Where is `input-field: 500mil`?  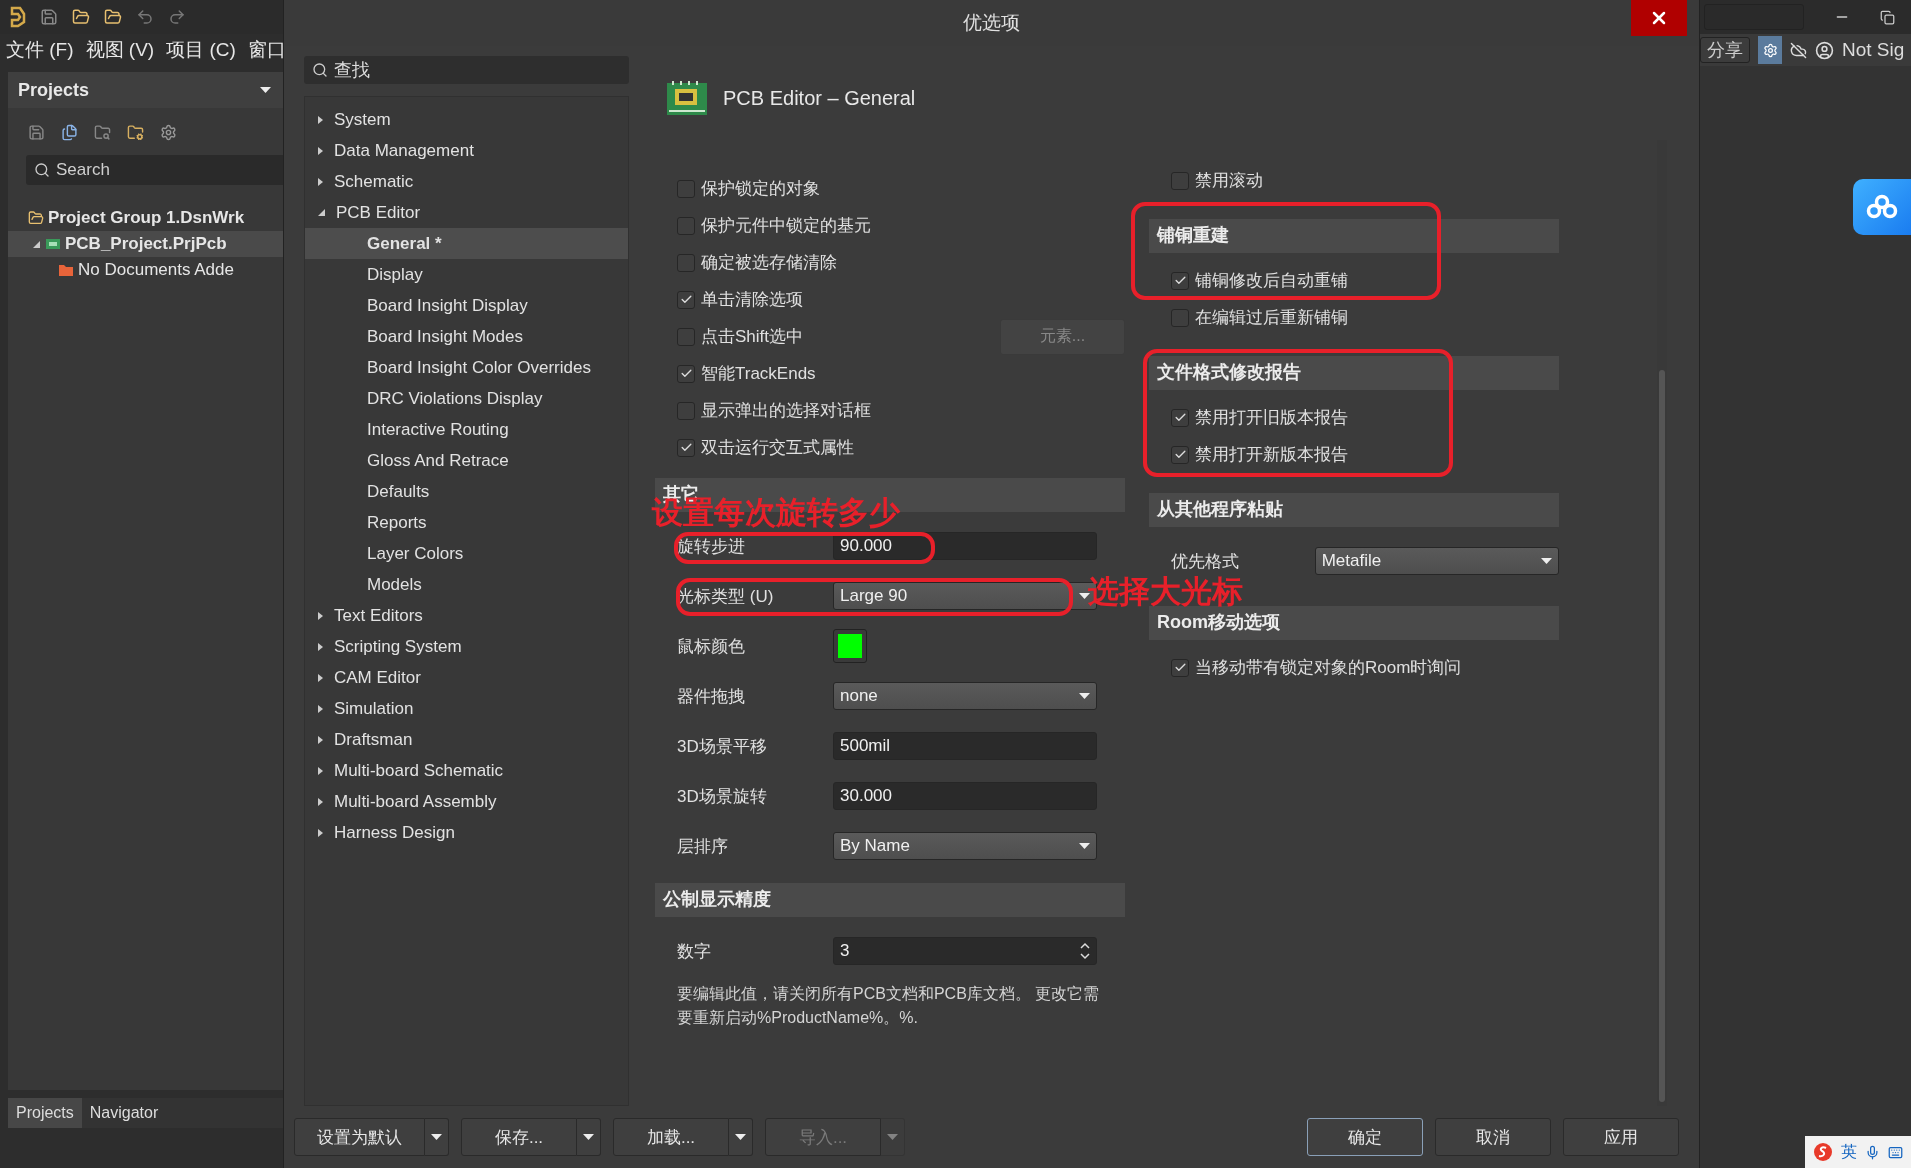
input-field: 500mil is located at coordinates (965, 746).